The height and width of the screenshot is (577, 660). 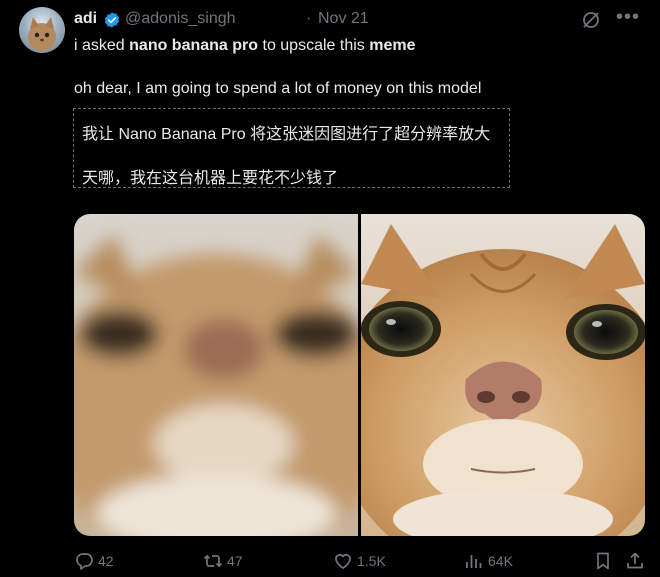 I want to click on avatar-cat-image, so click(x=42, y=34).